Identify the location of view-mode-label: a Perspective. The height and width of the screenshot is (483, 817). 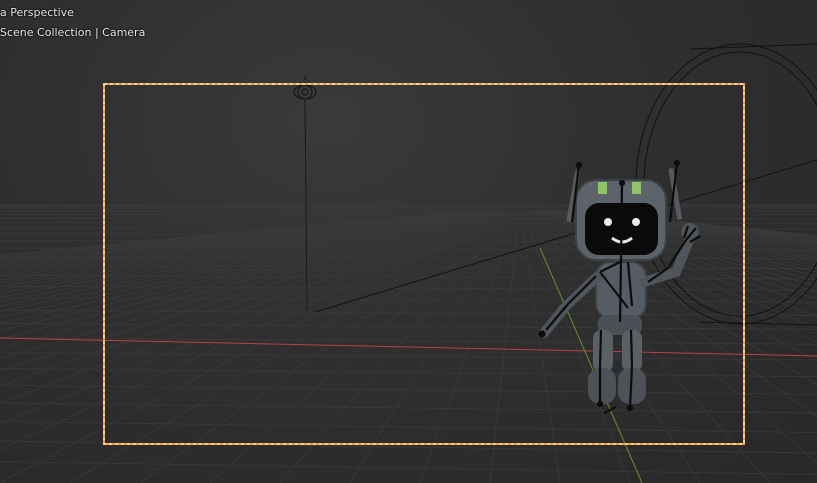
(37, 12).